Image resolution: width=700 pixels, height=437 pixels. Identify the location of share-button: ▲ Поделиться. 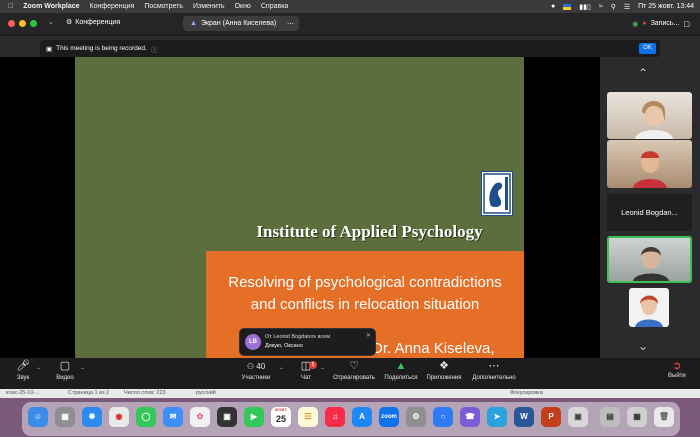
(401, 370).